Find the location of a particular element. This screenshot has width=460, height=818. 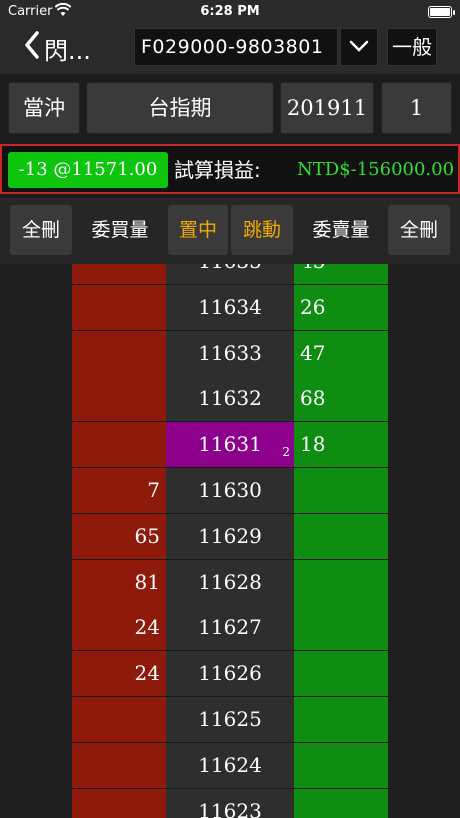

price-cell: 11632 is located at coordinates (230, 399).